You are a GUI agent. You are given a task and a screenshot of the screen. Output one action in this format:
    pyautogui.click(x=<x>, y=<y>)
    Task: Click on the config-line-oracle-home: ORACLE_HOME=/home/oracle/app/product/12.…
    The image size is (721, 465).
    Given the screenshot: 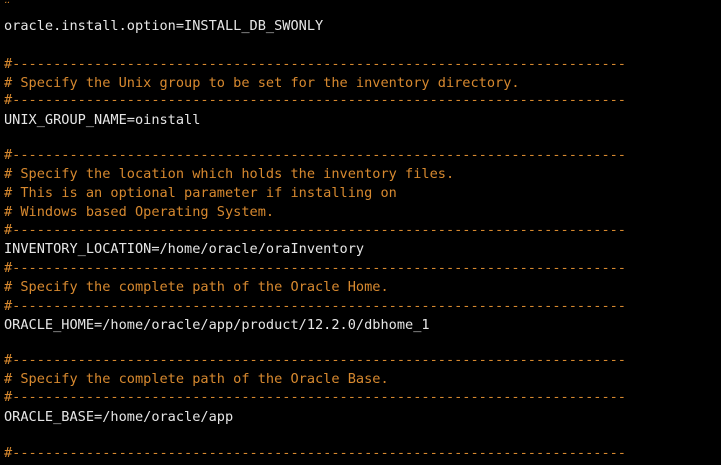 What is the action you would take?
    pyautogui.click(x=217, y=325)
    